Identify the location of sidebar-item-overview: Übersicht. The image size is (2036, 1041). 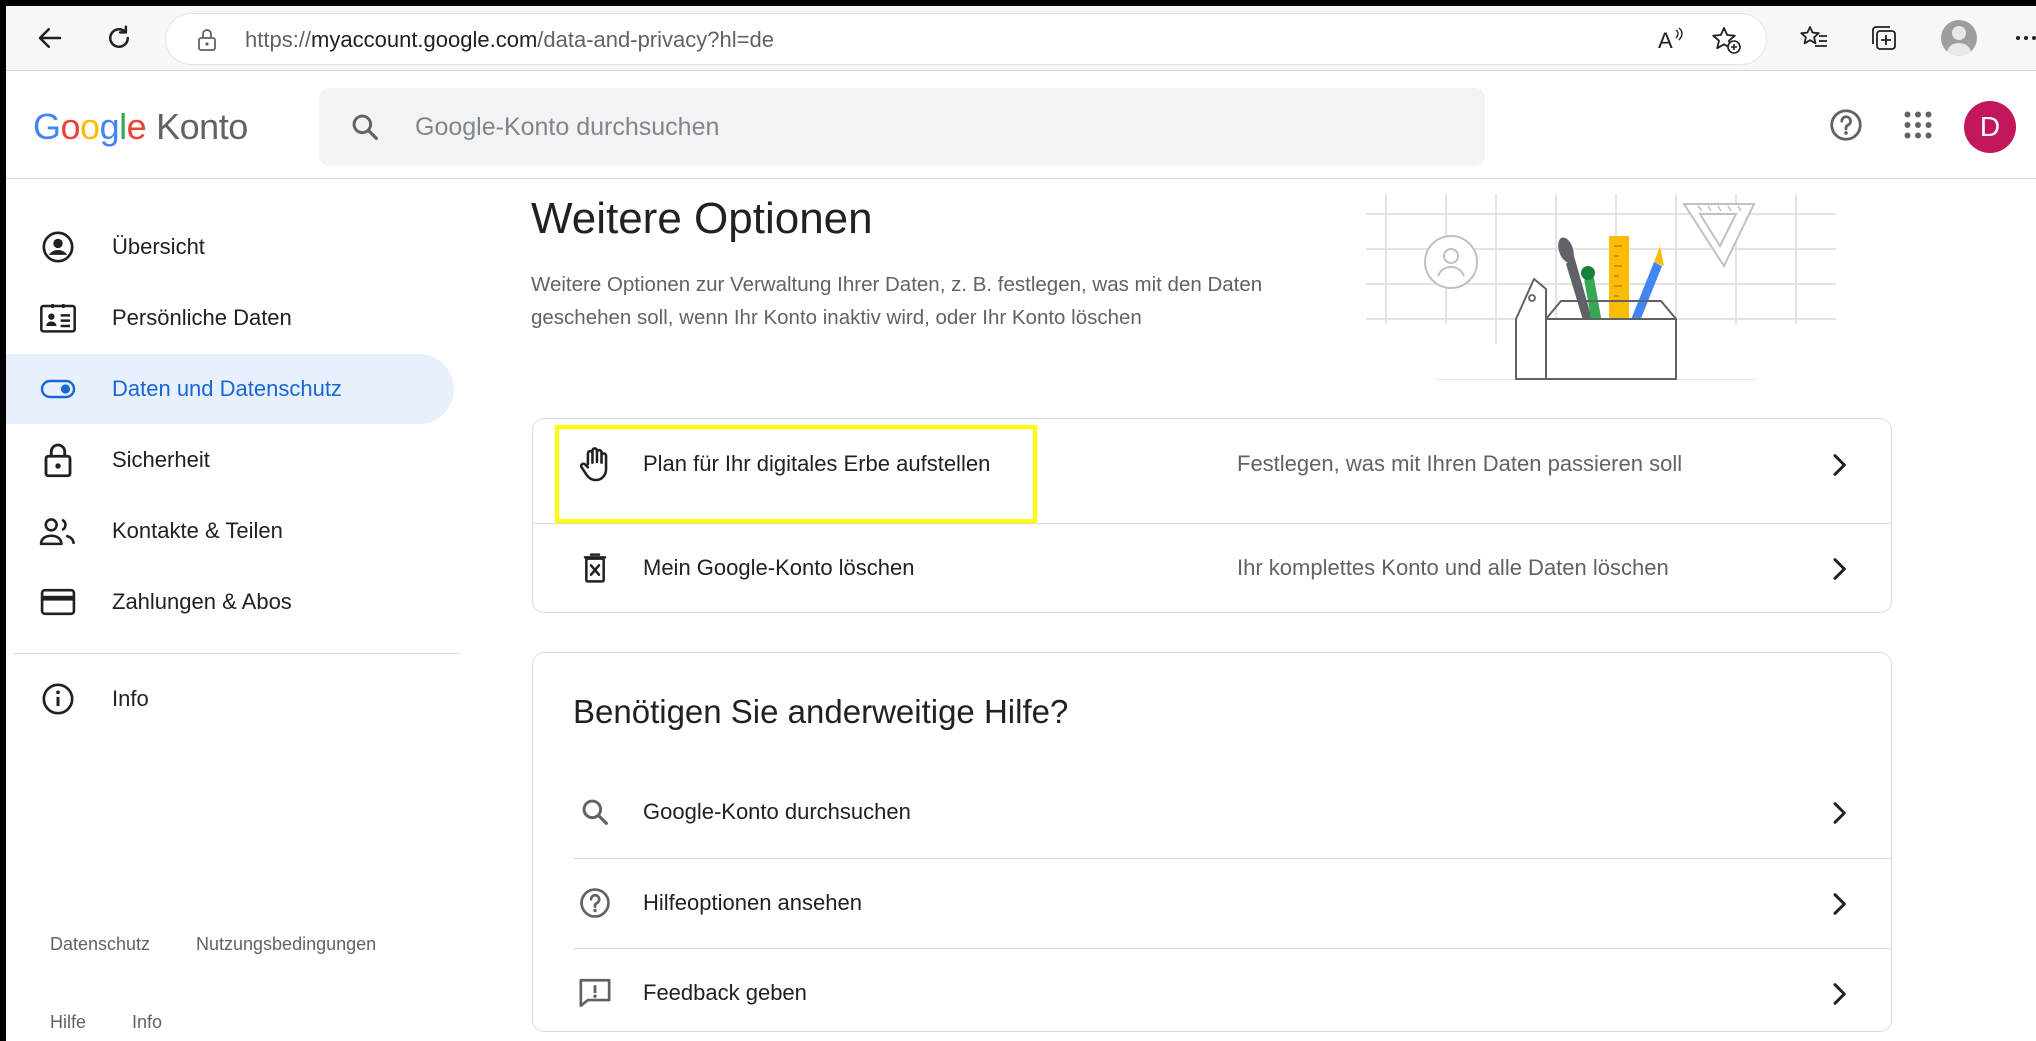
(230, 247).